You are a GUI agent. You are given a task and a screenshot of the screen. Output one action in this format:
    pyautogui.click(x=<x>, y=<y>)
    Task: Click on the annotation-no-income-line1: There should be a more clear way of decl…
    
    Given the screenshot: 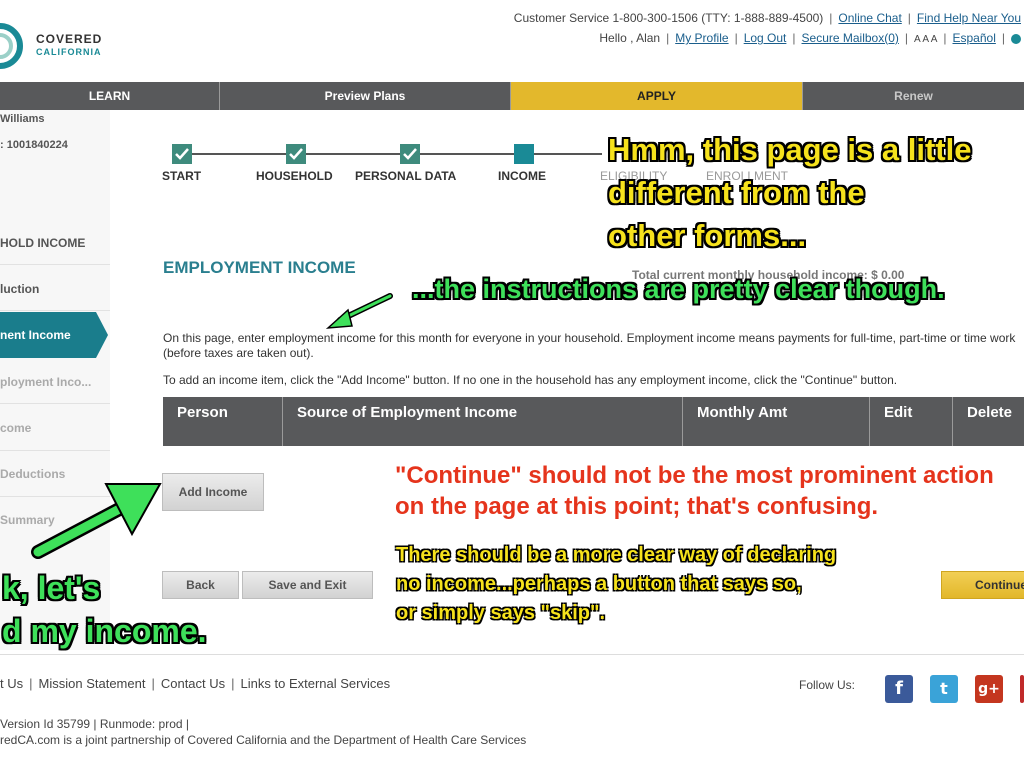 What is the action you would take?
    pyautogui.click(x=616, y=555)
    